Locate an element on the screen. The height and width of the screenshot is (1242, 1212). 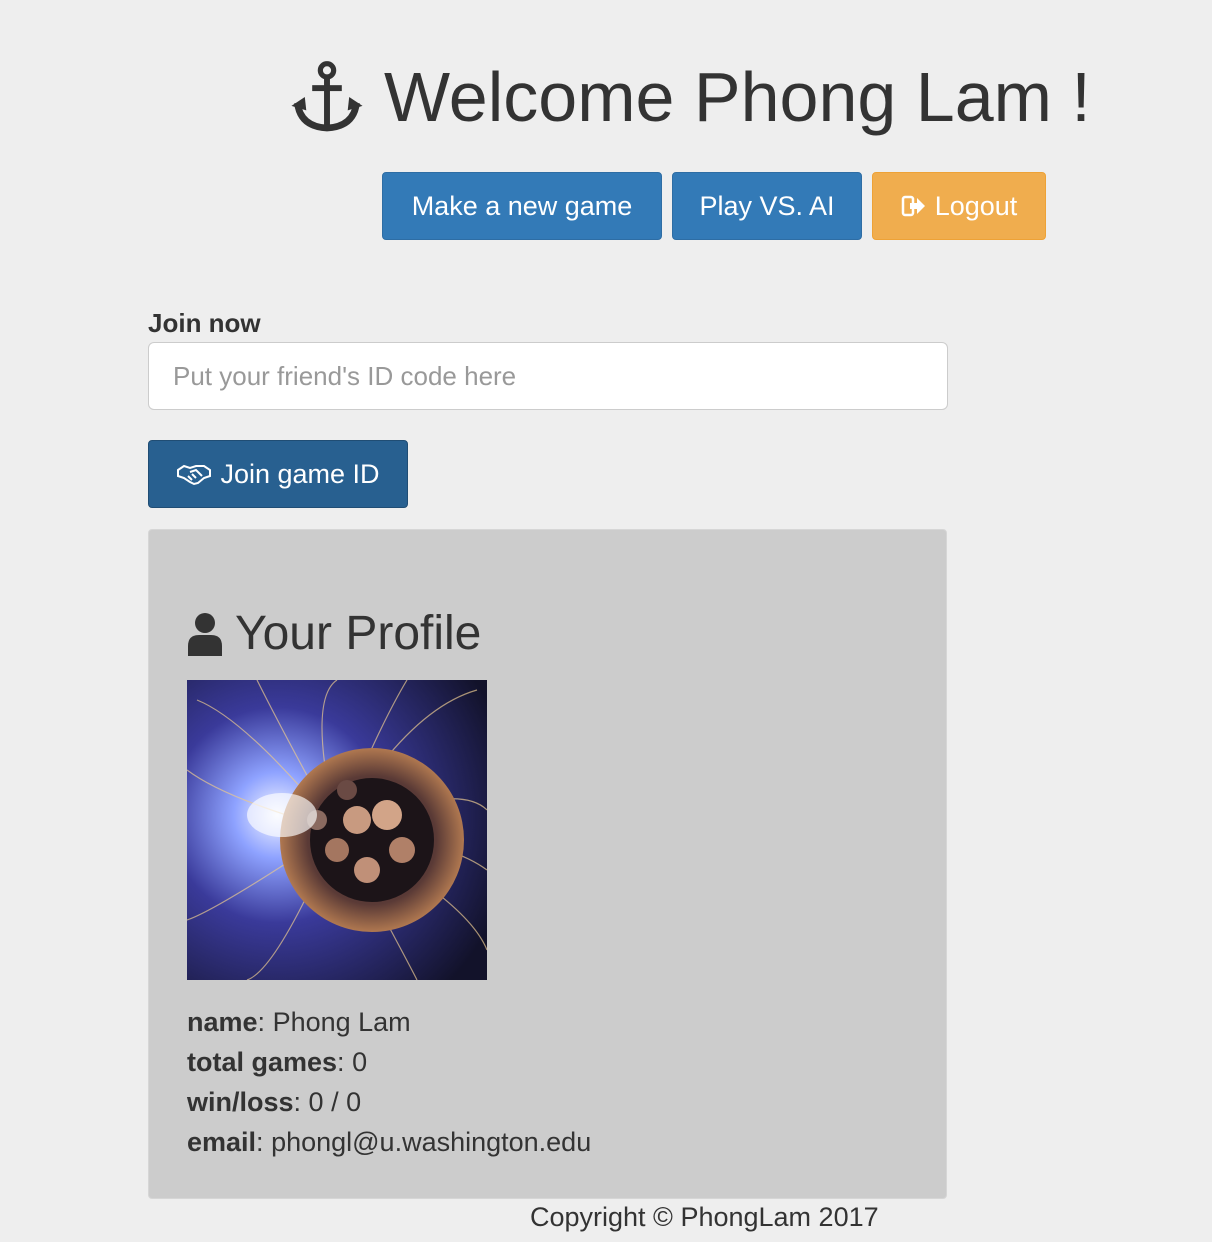
welcome-heading: Welcome Phong Lam ! is located at coordinates (737, 97).